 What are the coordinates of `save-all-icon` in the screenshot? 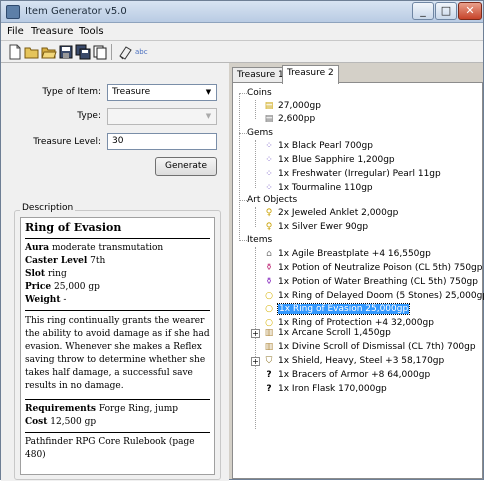 It's located at (83, 52).